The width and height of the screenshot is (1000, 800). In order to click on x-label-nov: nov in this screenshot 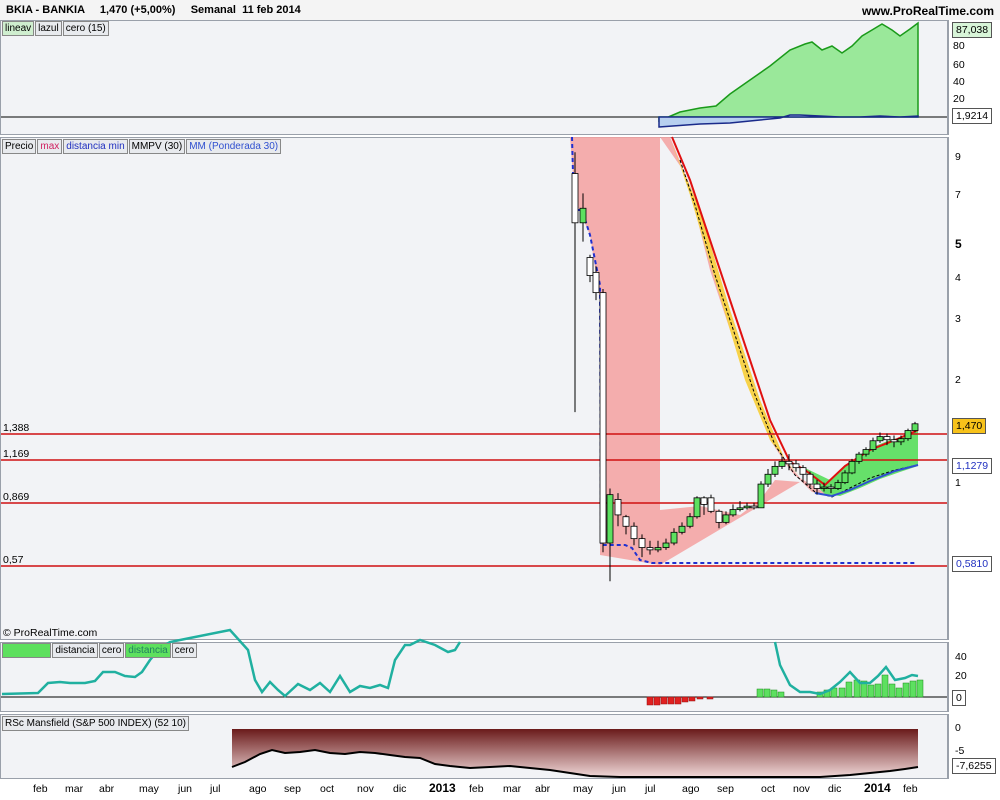, I will do `click(365, 789)`.